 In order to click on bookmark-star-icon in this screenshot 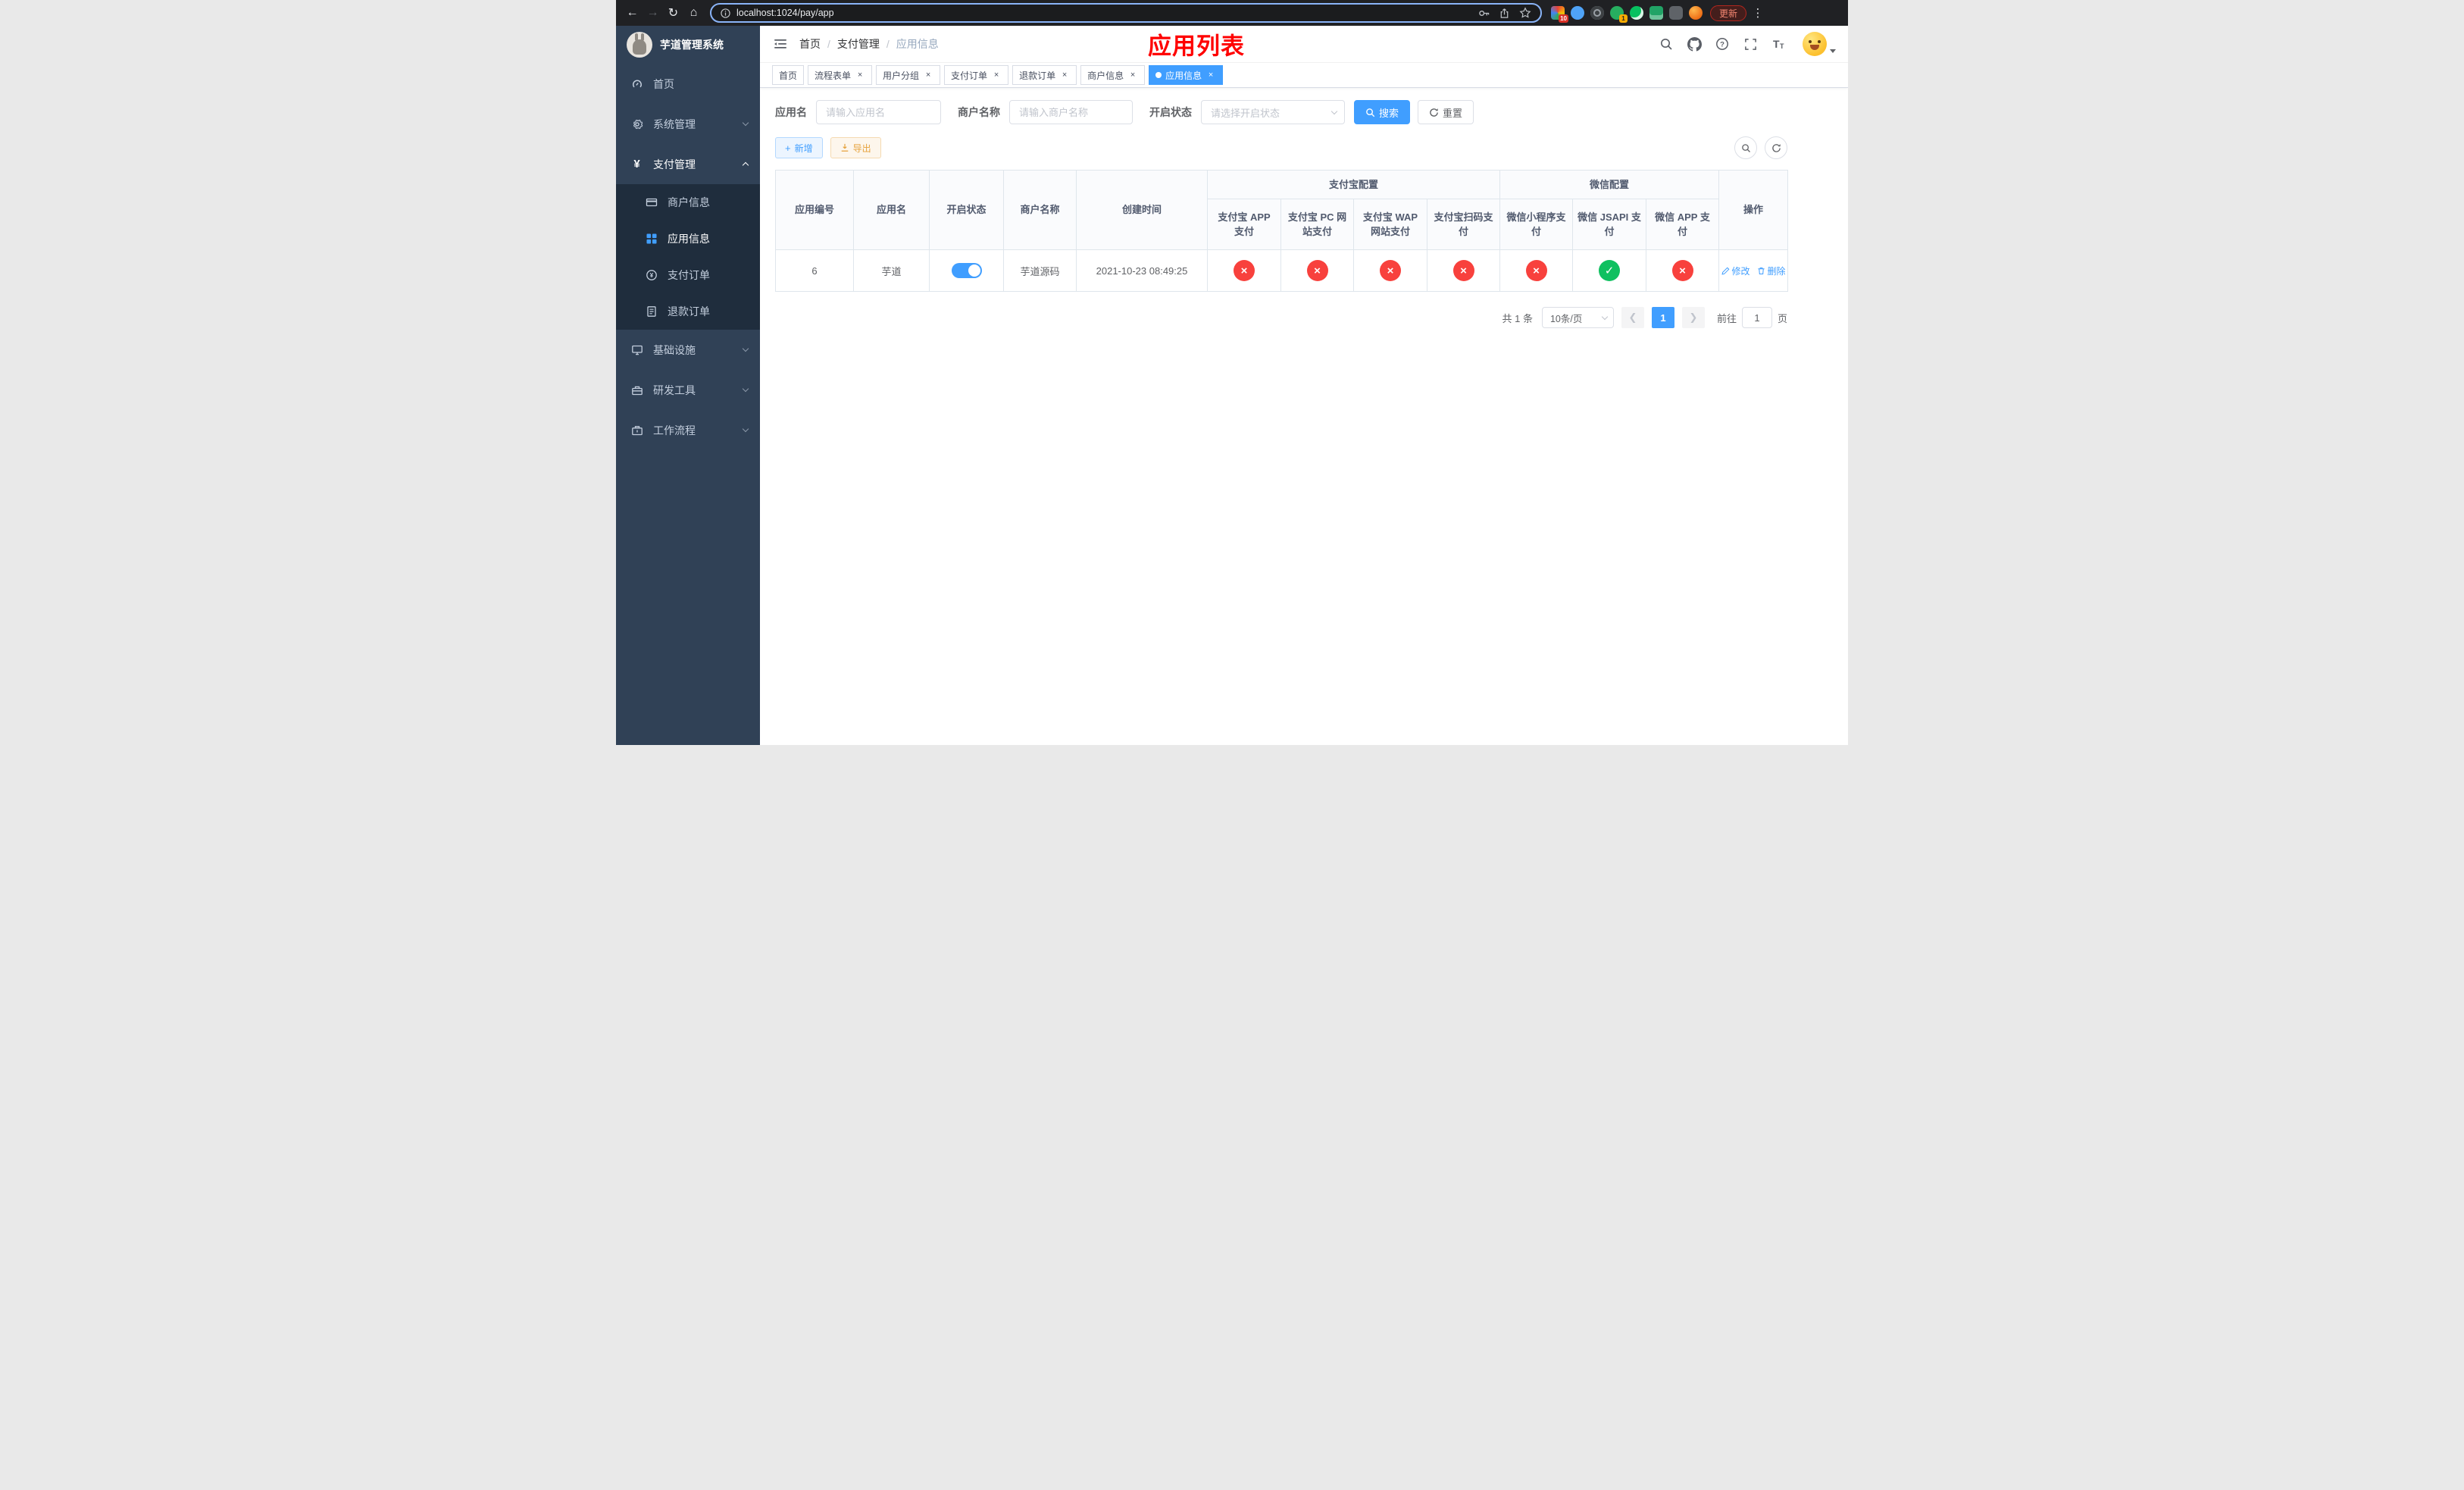, I will do `click(1525, 13)`.